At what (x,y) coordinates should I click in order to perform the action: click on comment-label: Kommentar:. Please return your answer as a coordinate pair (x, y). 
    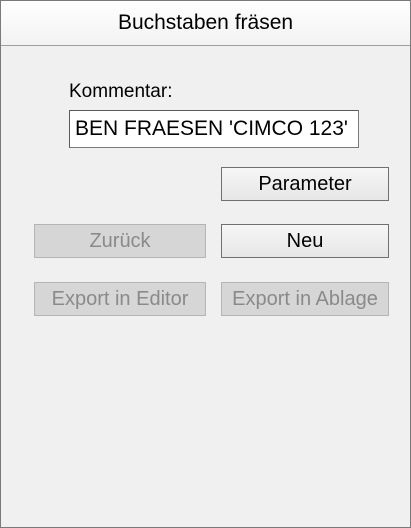
    Looking at the image, I should click on (121, 91).